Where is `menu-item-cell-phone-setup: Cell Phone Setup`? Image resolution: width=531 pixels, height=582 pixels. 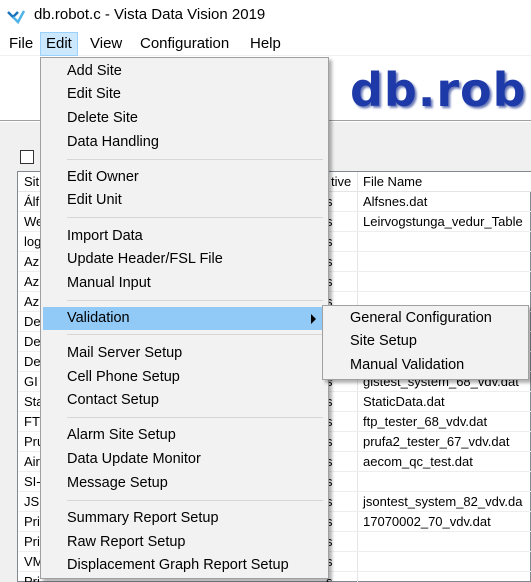 menu-item-cell-phone-setup: Cell Phone Setup is located at coordinates (111, 377).